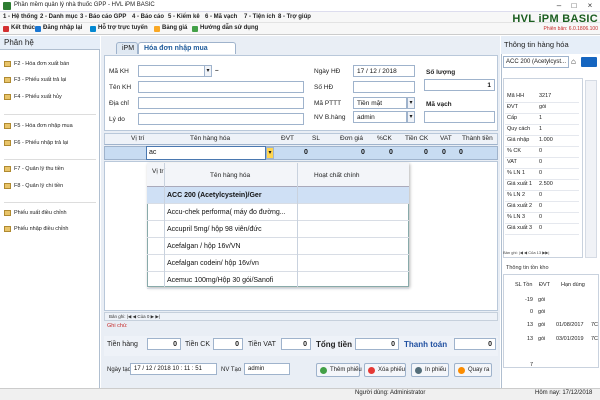 The image size is (600, 400). Describe the element at coordinates (524, 19) in the screenshot. I see `logo-brand: HVL` at that location.